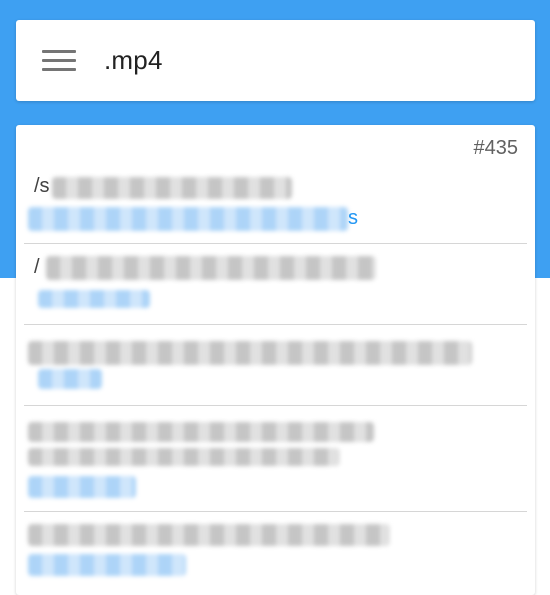 The width and height of the screenshot is (550, 595). What do you see at coordinates (353, 218) in the screenshot?
I see `result-link-tail: s` at bounding box center [353, 218].